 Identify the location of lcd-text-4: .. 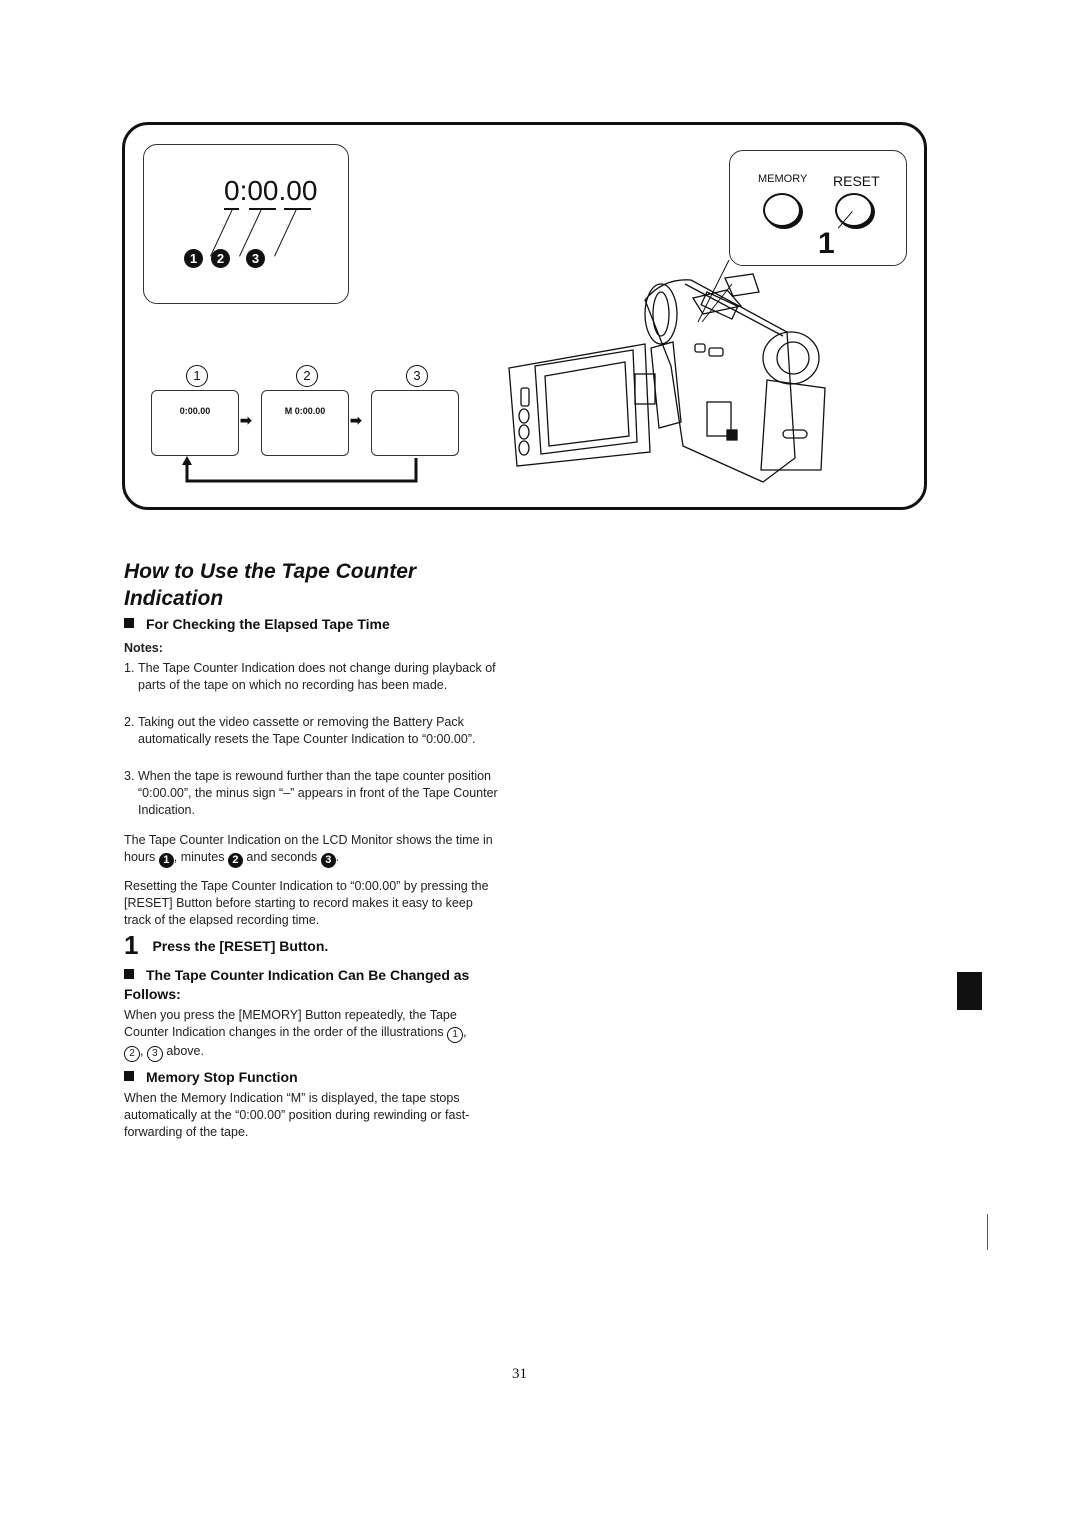
(337, 857).